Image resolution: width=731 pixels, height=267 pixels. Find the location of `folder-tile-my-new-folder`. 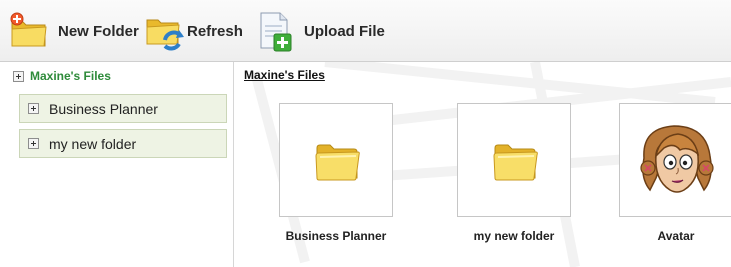

folder-tile-my-new-folder is located at coordinates (514, 160).